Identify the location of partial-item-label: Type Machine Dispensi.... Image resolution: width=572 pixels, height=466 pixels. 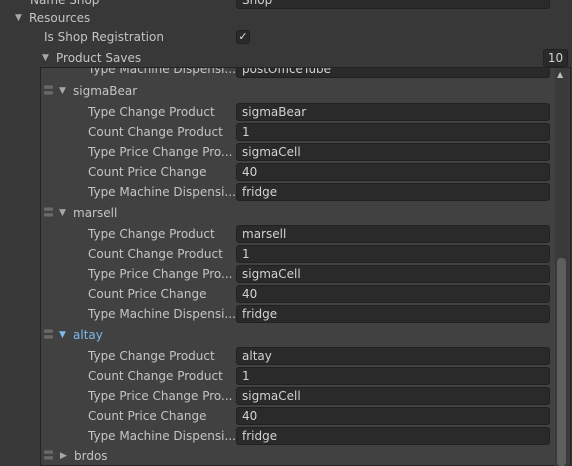
(162, 72).